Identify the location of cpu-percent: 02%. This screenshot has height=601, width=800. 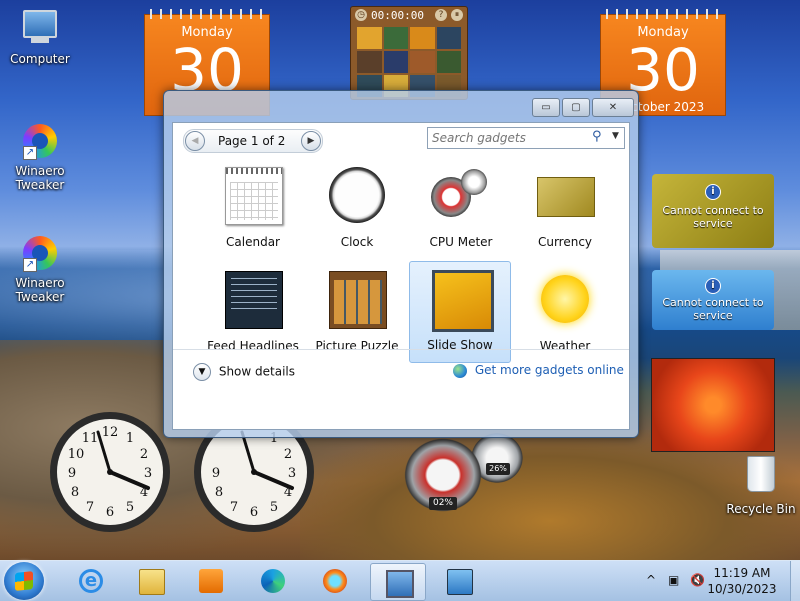
(443, 503).